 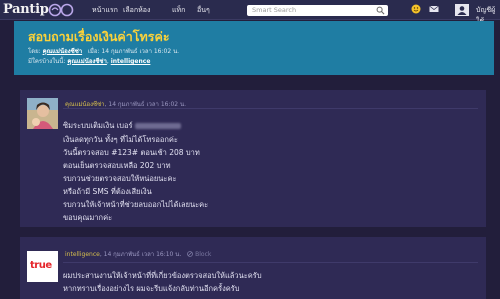 What do you see at coordinates (190, 253) in the screenshot?
I see `block-icon` at bounding box center [190, 253].